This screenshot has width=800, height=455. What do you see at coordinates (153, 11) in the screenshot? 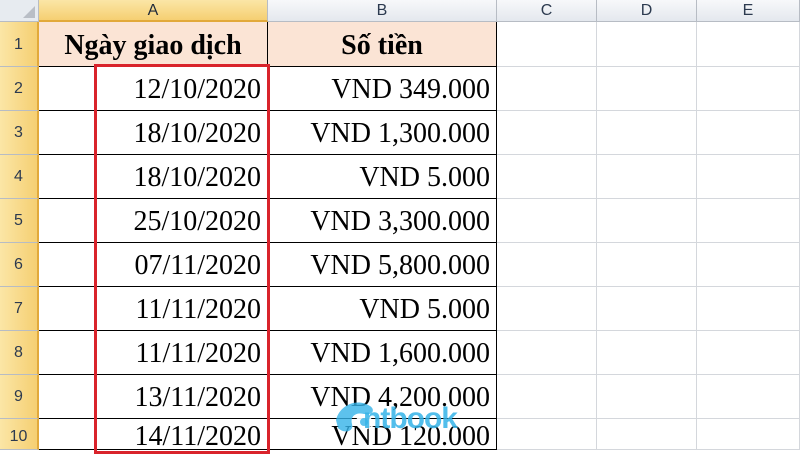
I see `column-header-a: A` at bounding box center [153, 11].